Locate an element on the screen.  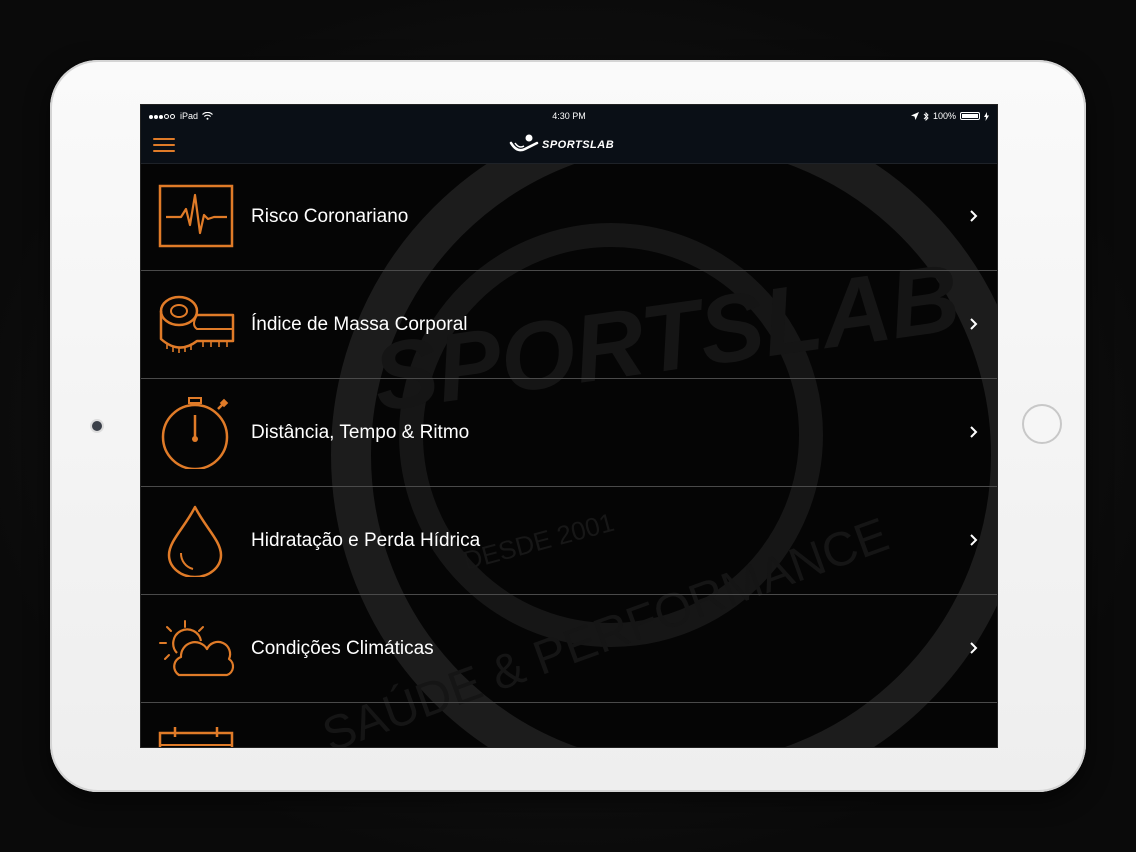
hamburger-menu-icon is located at coordinates (164, 145).